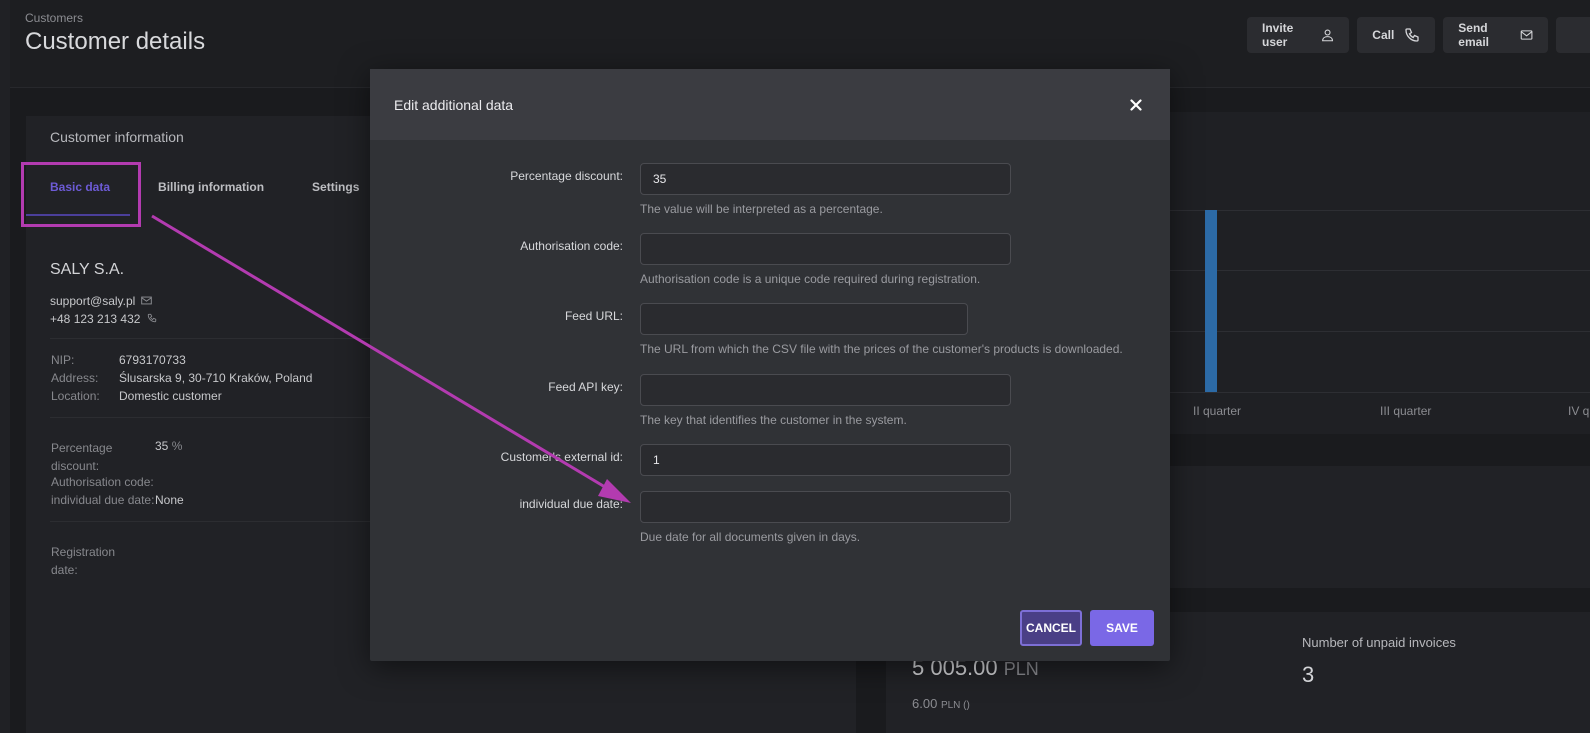  I want to click on nip-label: NIP:, so click(62, 360).